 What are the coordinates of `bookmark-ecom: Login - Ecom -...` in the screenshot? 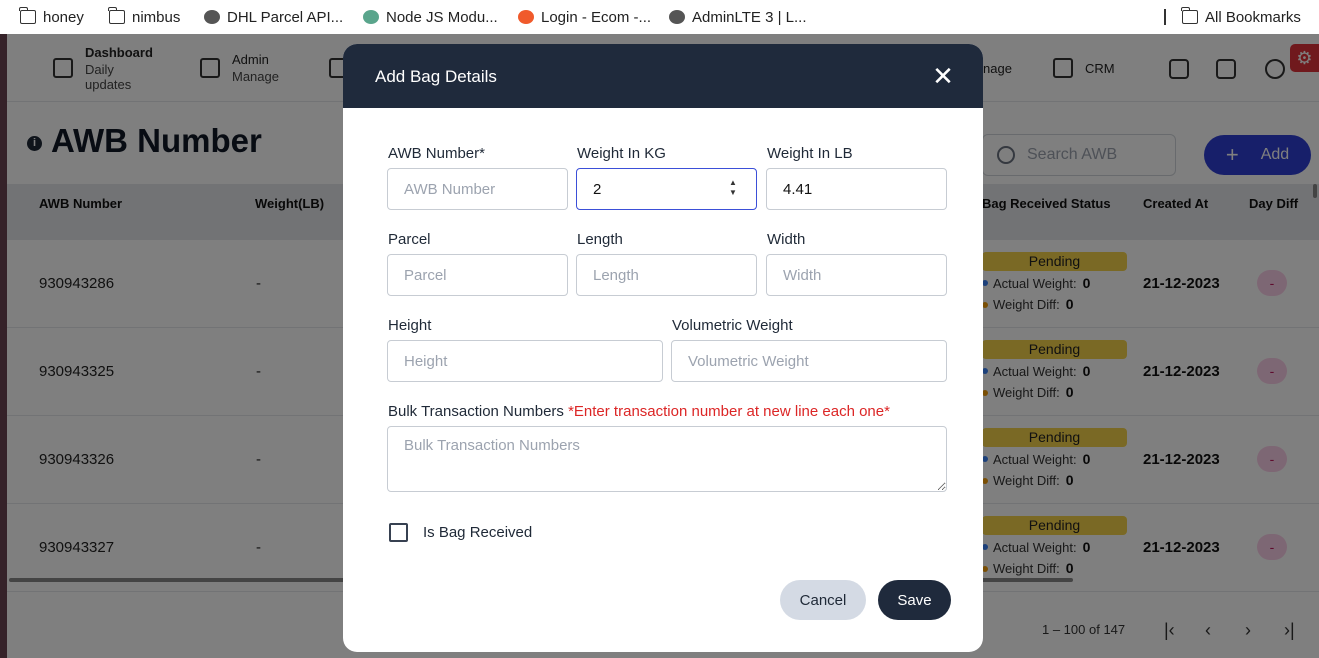 It's located at (584, 17).